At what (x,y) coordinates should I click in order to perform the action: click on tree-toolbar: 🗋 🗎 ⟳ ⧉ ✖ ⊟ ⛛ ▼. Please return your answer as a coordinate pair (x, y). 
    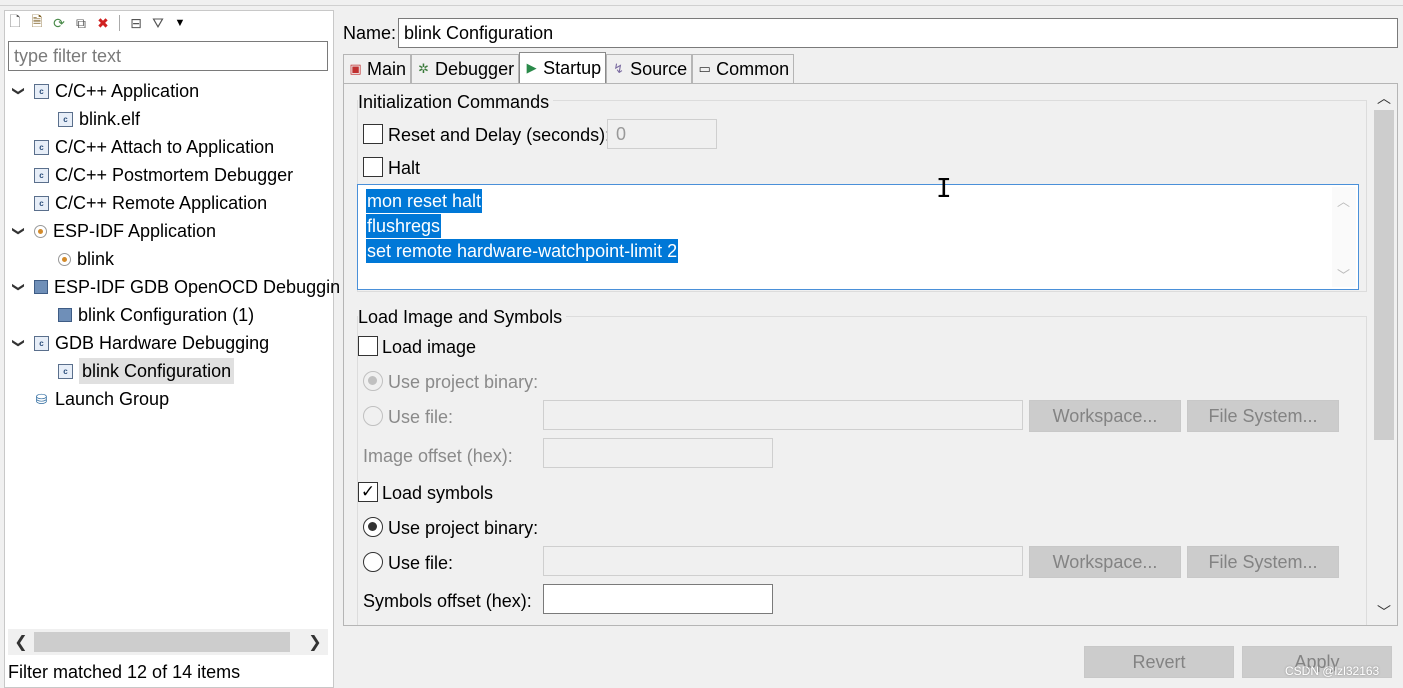
    Looking at the image, I should click on (97, 23).